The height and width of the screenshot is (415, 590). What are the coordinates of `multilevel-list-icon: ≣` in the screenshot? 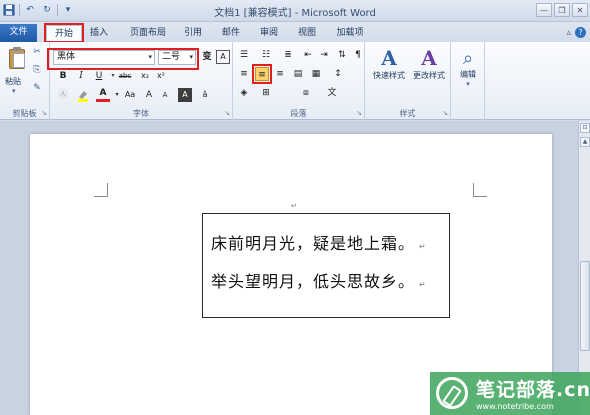 It's located at (288, 55).